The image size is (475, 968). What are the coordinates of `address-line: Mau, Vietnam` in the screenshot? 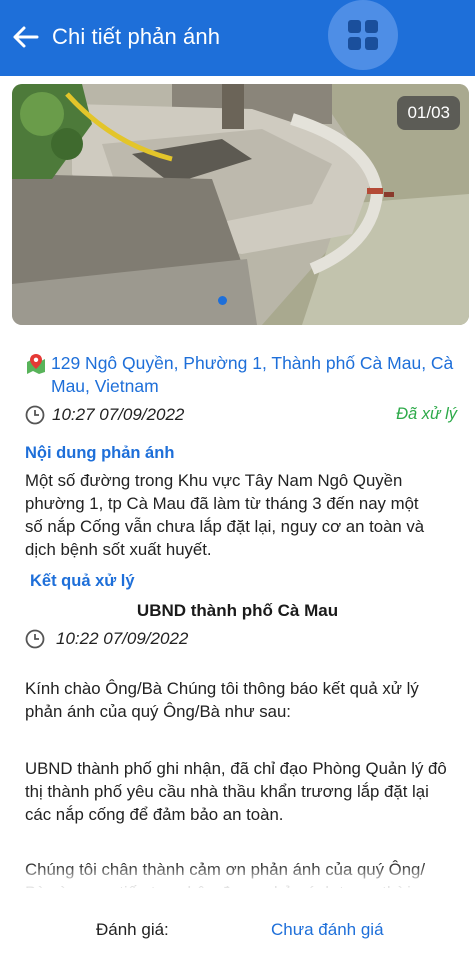 It's located at (105, 386).